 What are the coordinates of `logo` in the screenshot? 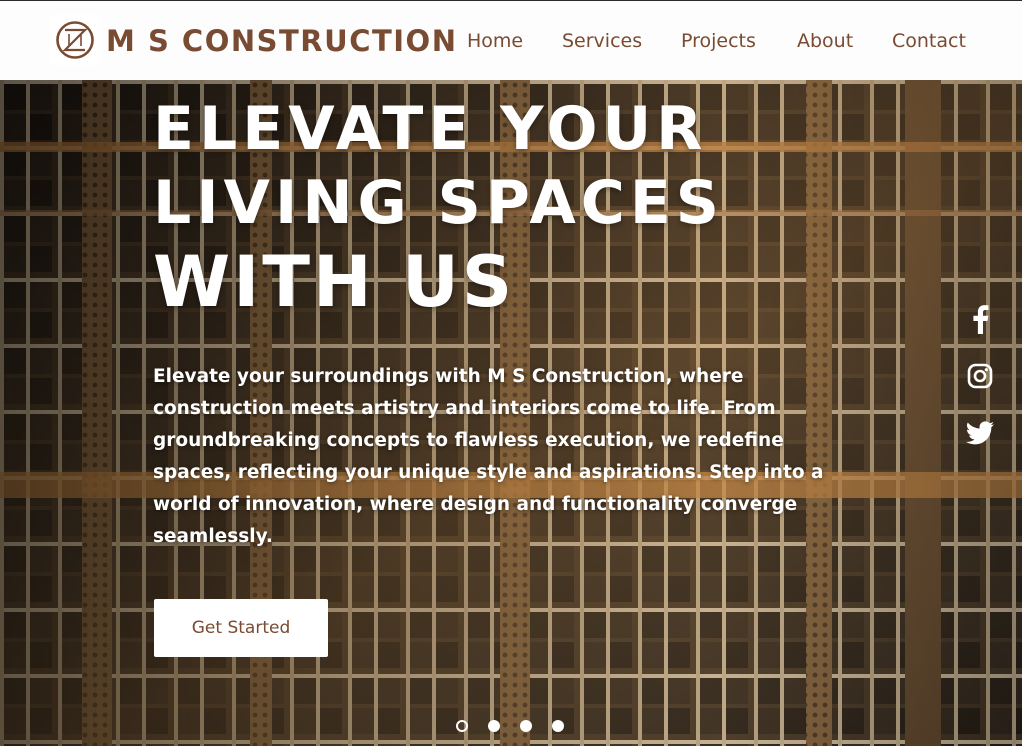 It's located at (75, 40).